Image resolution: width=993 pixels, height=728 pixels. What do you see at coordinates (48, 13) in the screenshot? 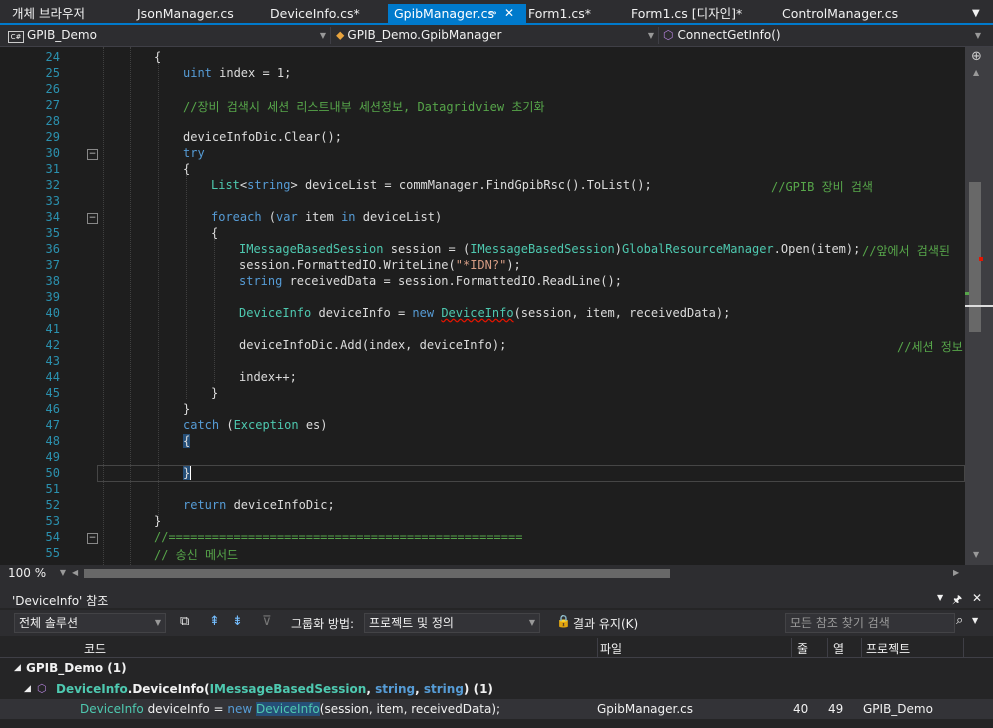
I see `tab-object-browser: 개체 브라우저` at bounding box center [48, 13].